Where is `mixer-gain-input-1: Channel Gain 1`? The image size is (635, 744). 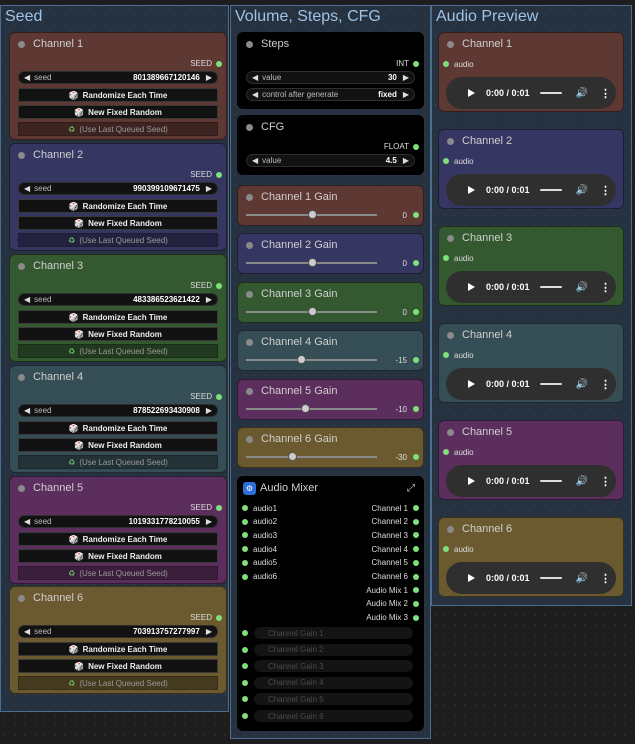 mixer-gain-input-1: Channel Gain 1 is located at coordinates (327, 633).